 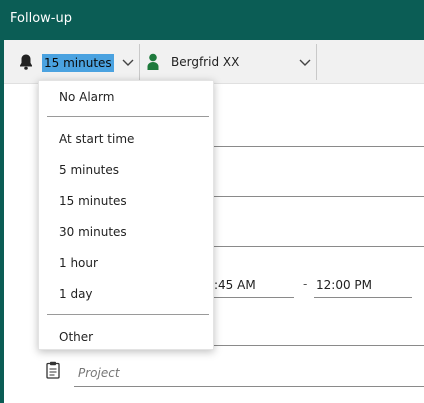 I want to click on start-time-underline, so click(x=254, y=297).